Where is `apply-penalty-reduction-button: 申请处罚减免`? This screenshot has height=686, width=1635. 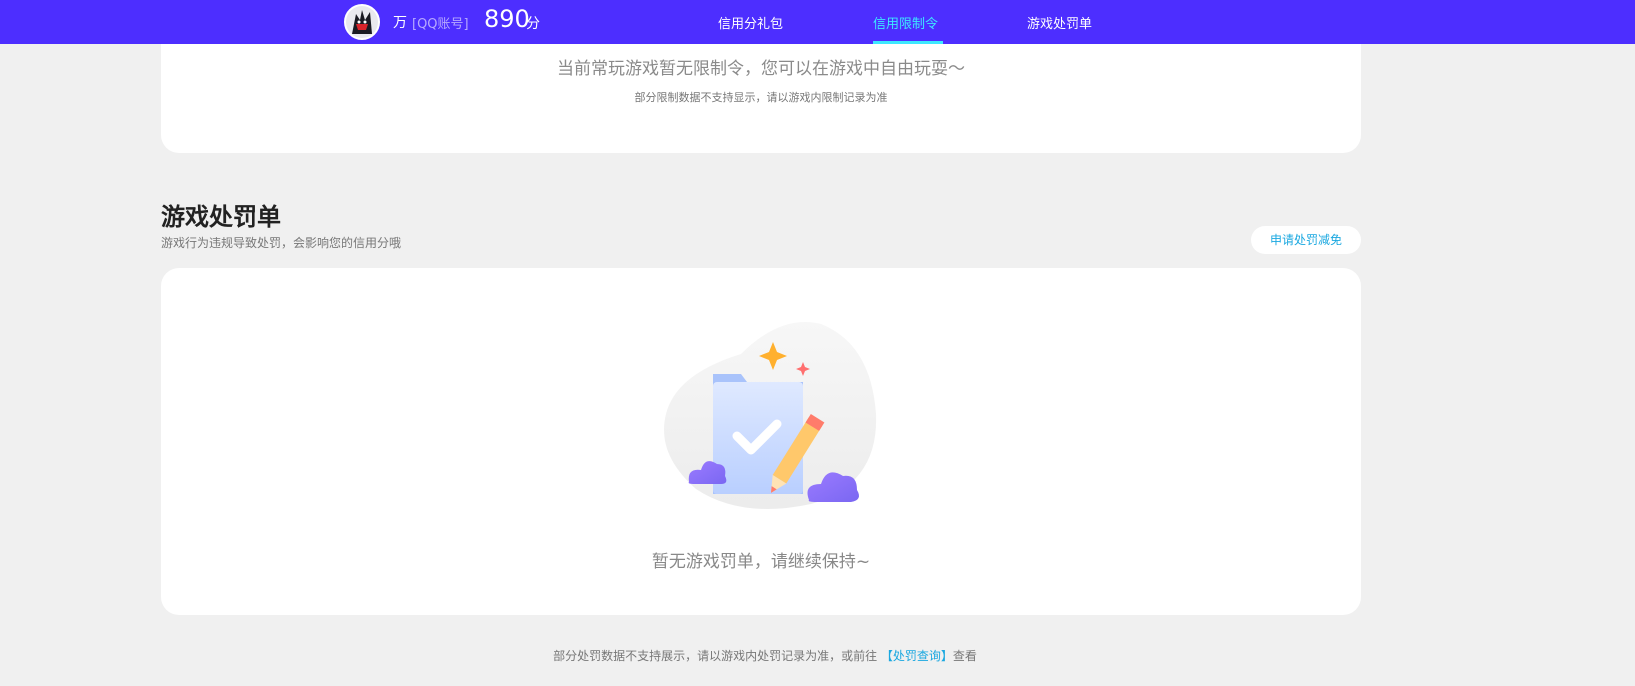
apply-penalty-reduction-button: 申请处罚减免 is located at coordinates (1306, 240).